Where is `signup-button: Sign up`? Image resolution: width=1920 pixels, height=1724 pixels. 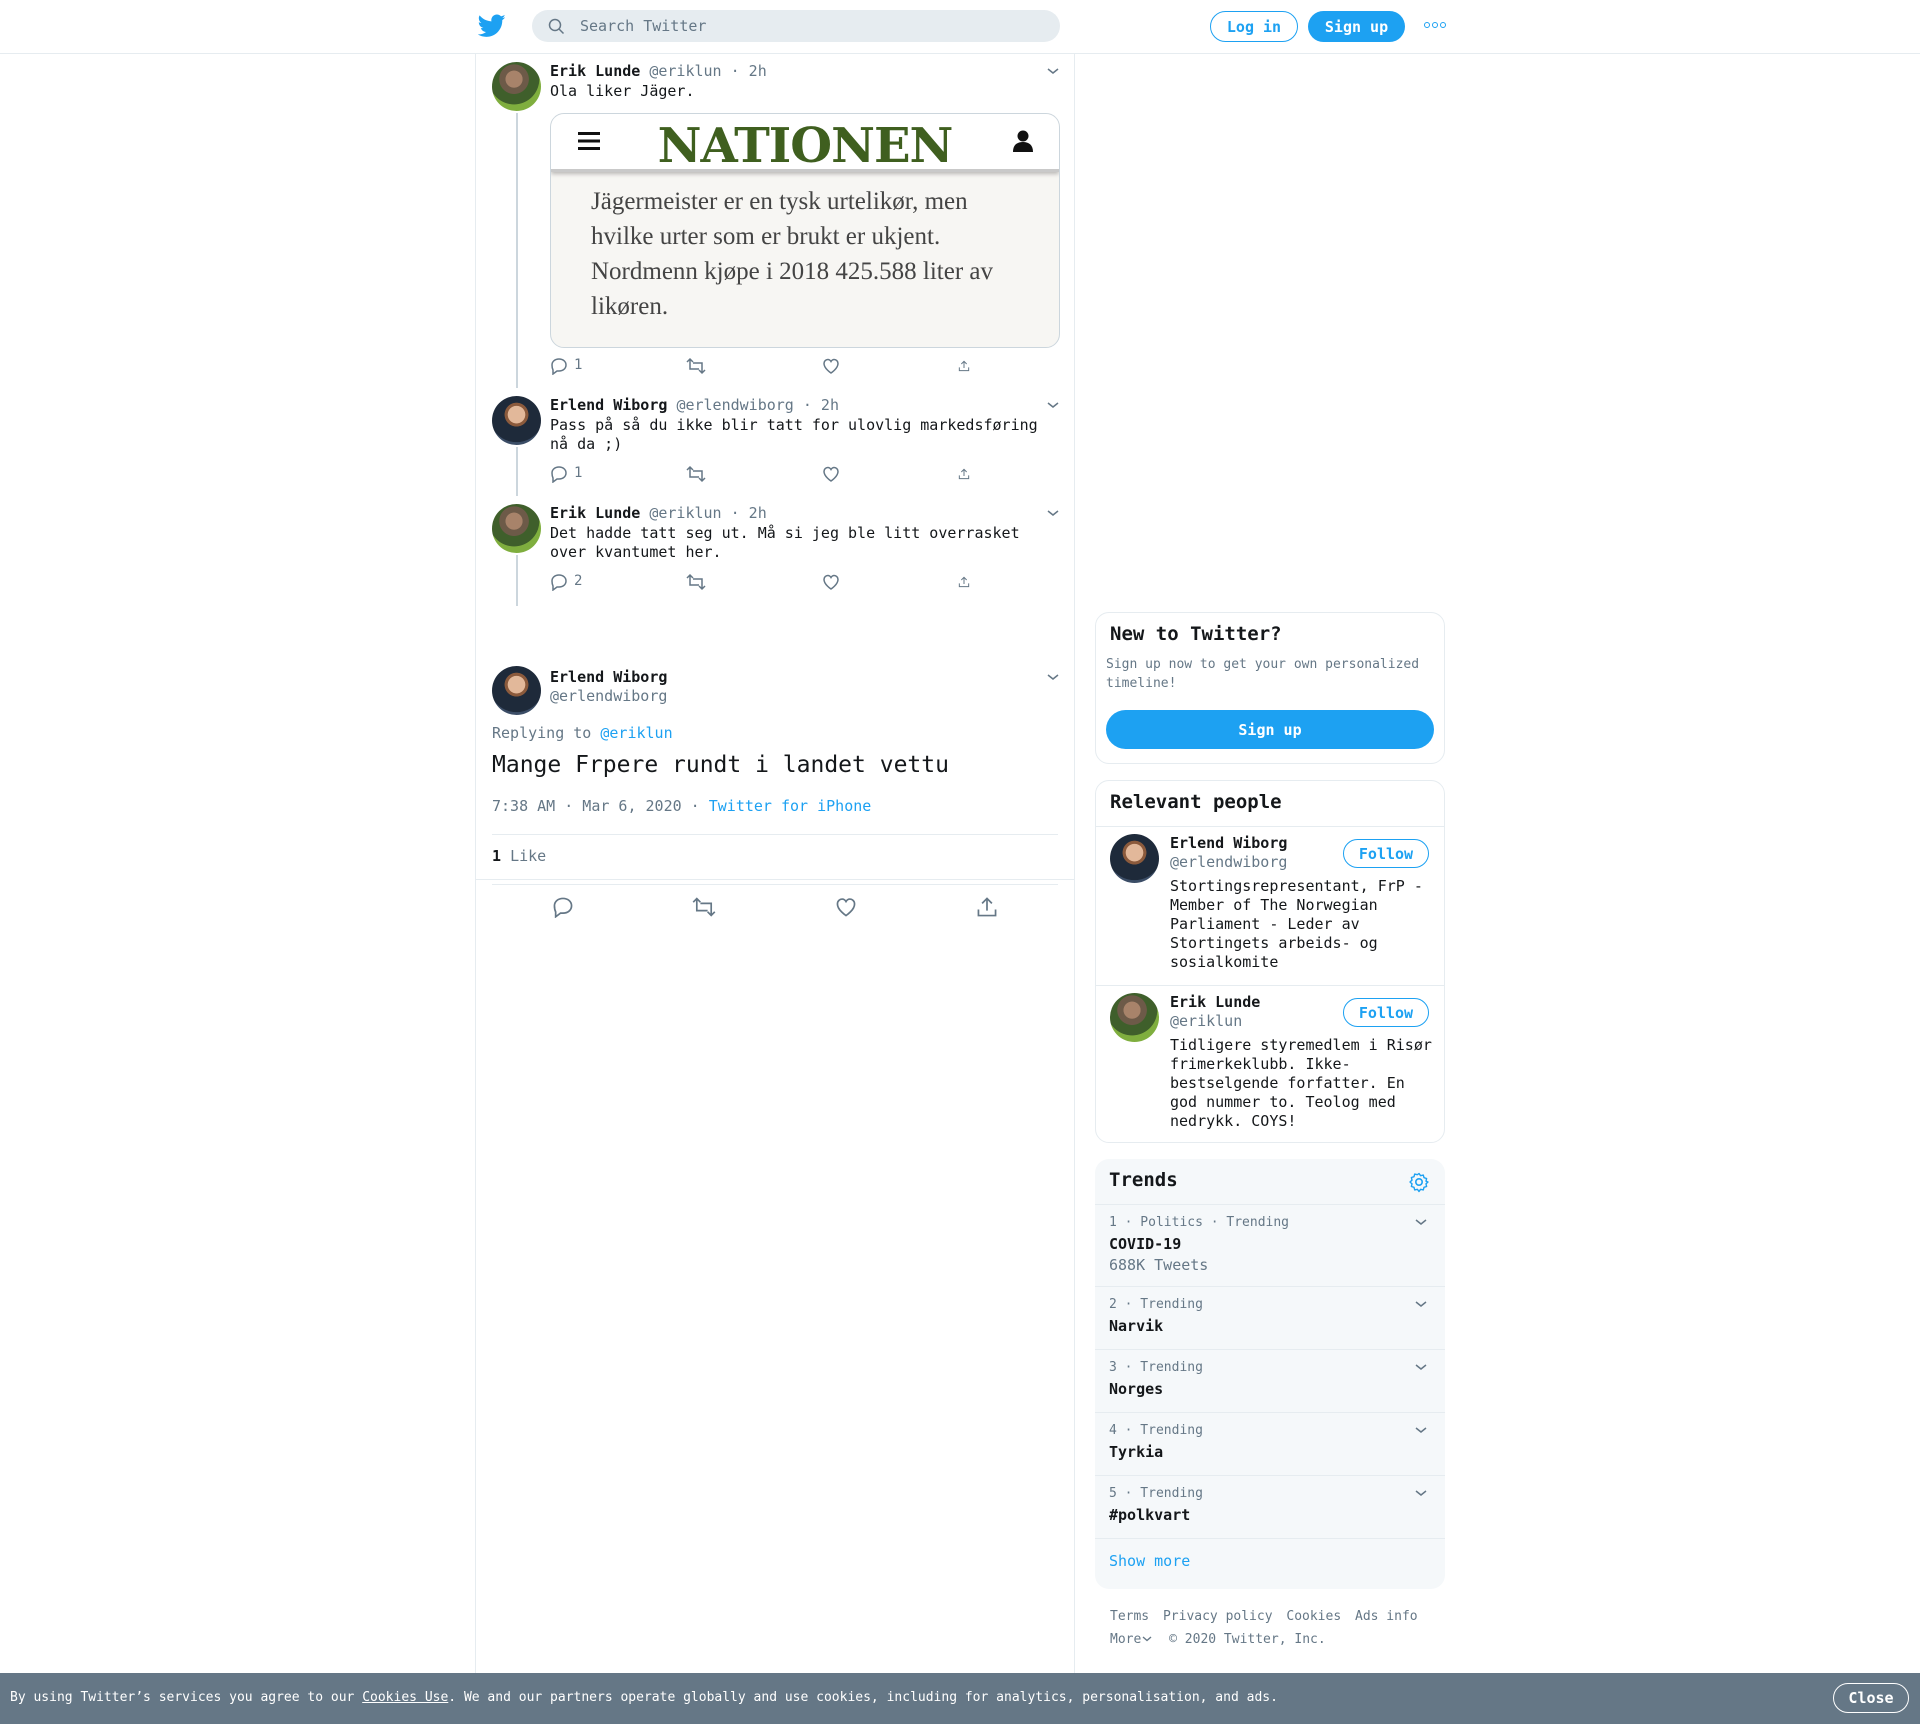
signup-button: Sign up is located at coordinates (1356, 26).